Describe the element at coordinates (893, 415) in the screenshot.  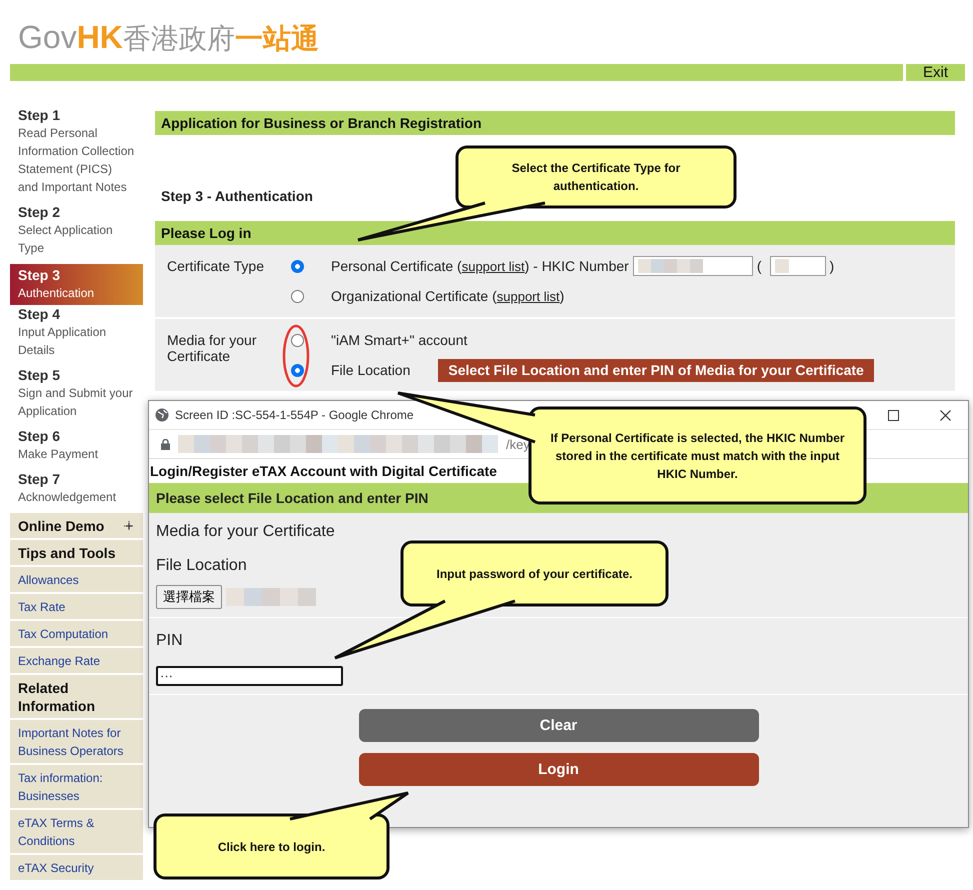
I see `maximize-icon` at that location.